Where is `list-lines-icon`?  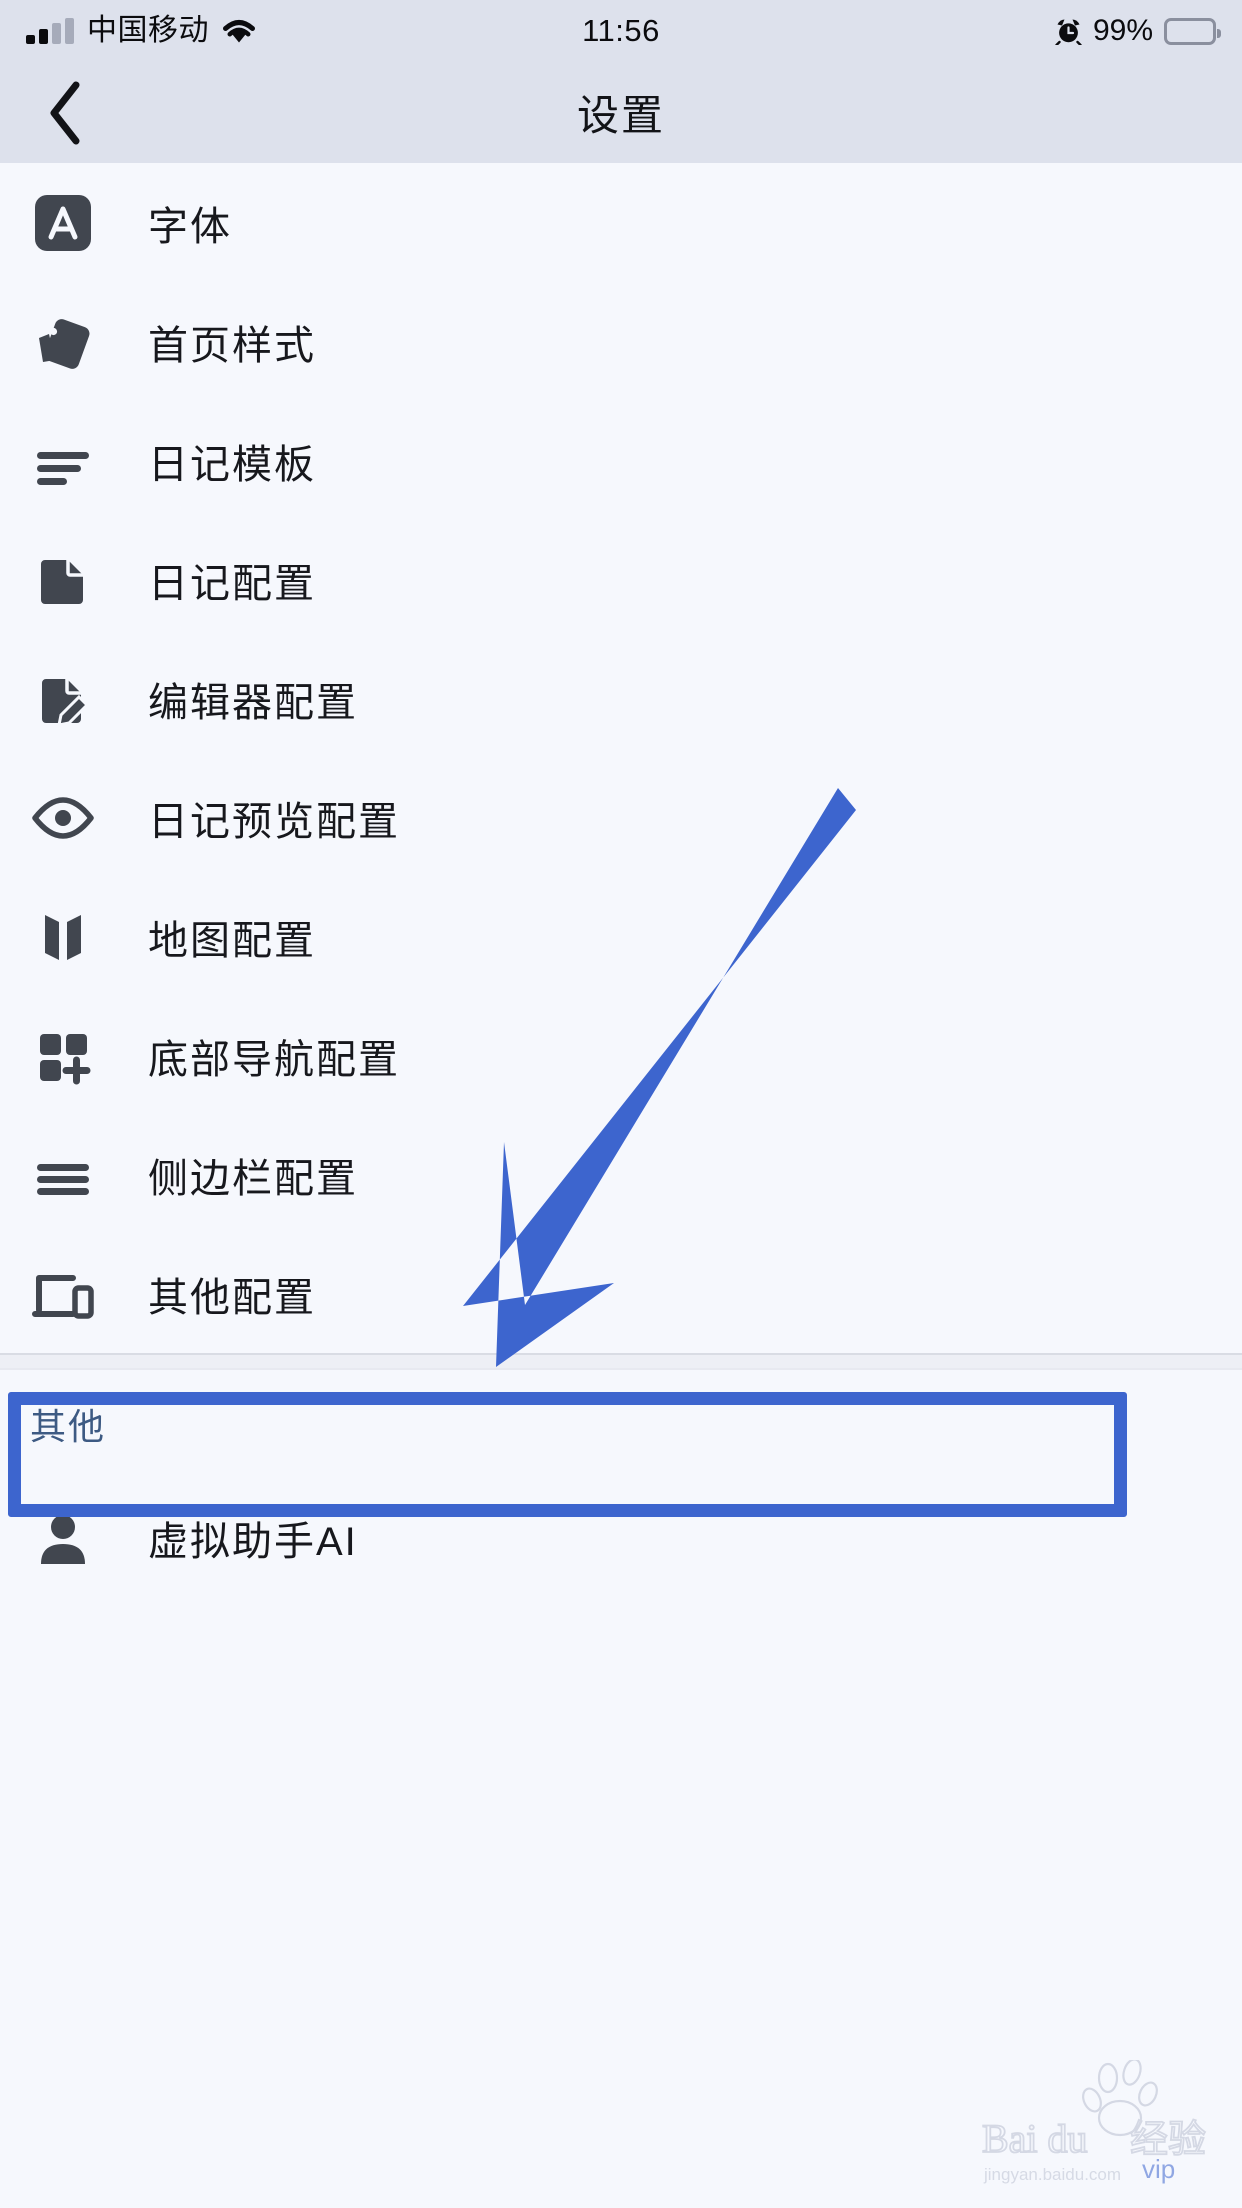 list-lines-icon is located at coordinates (63, 461).